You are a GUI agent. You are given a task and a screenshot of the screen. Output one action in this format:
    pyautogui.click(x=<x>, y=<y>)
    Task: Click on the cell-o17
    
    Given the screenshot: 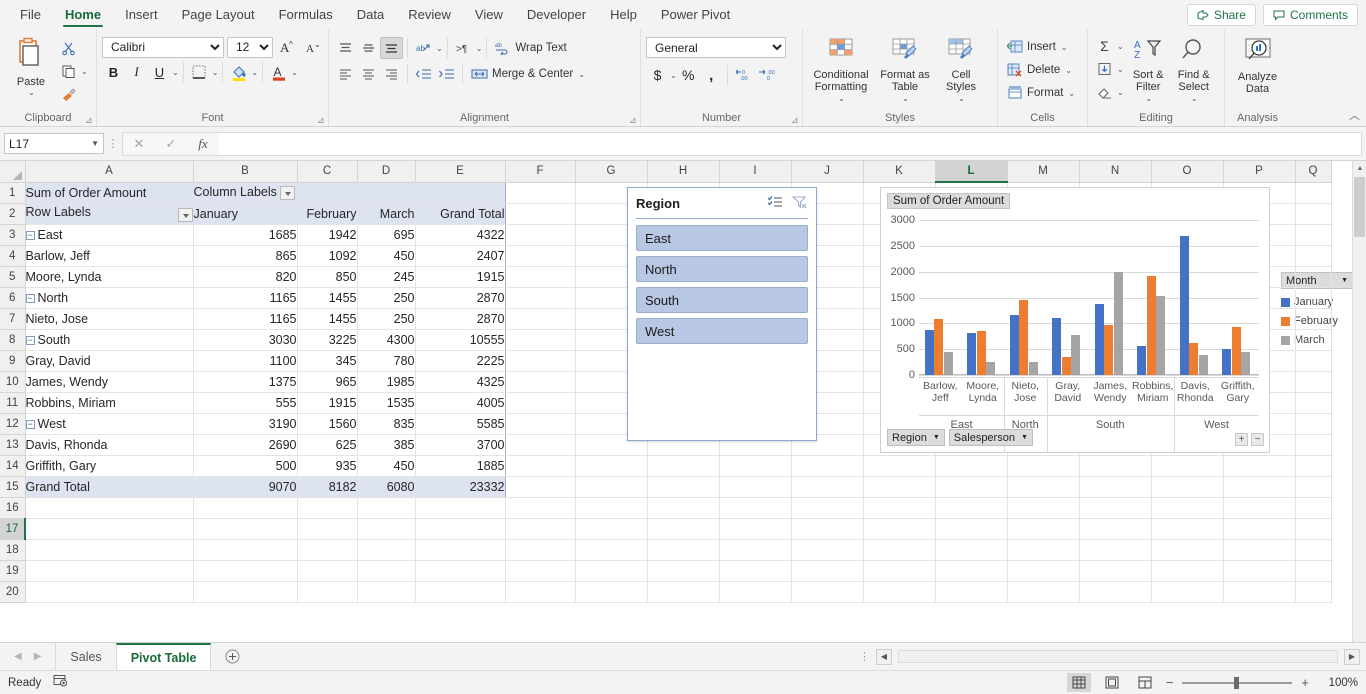 What is the action you would take?
    pyautogui.click(x=1187, y=529)
    